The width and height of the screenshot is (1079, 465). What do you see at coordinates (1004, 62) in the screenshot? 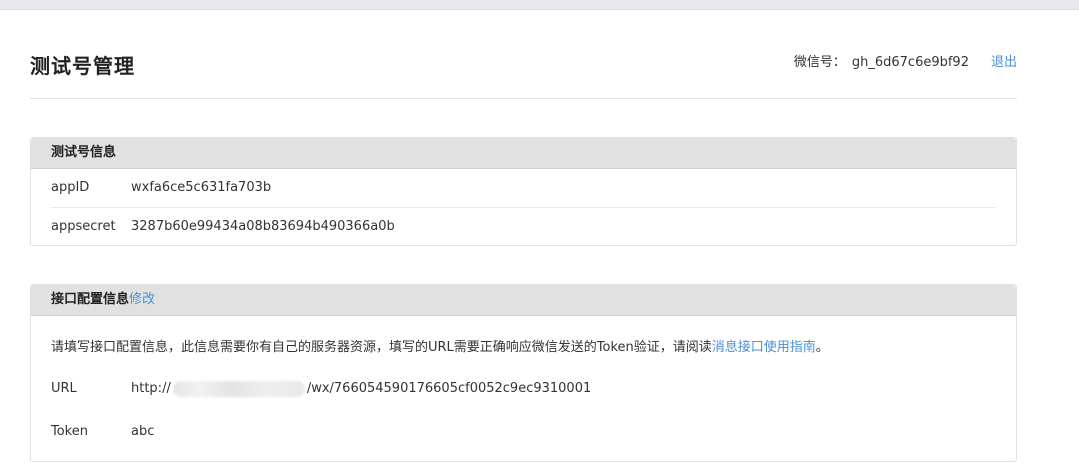
I see `logout-link: 退出` at bounding box center [1004, 62].